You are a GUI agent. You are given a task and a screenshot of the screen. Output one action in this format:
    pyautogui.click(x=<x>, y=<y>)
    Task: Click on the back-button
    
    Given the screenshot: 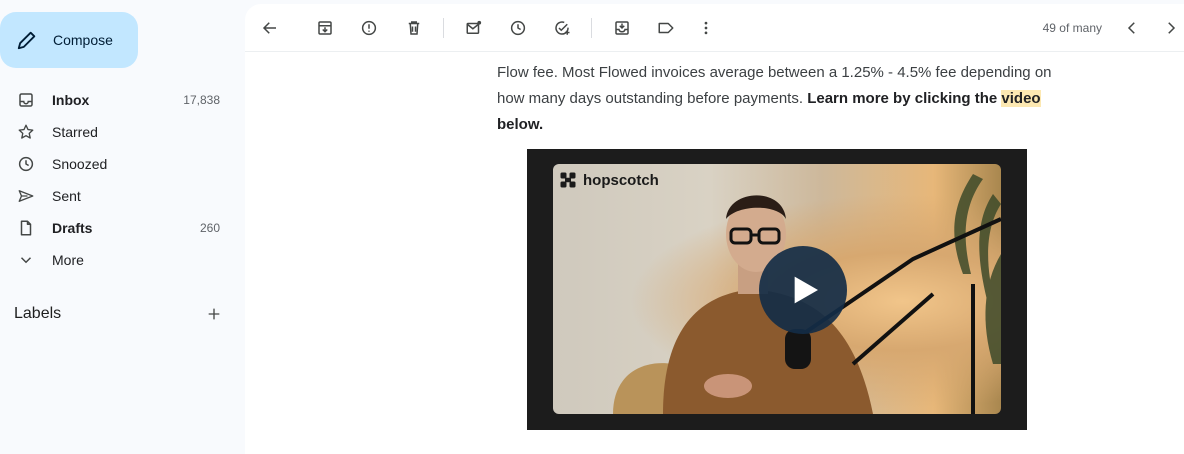 What is the action you would take?
    pyautogui.click(x=270, y=28)
    